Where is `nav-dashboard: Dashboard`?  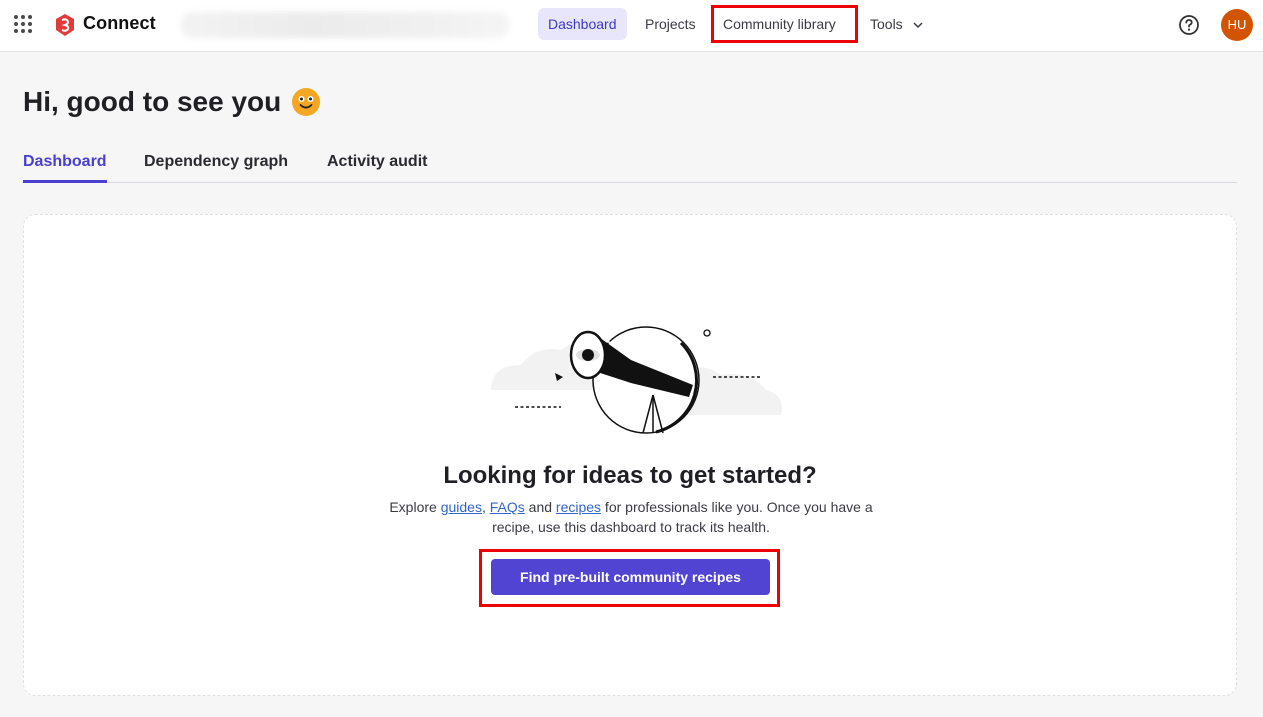 nav-dashboard: Dashboard is located at coordinates (582, 24).